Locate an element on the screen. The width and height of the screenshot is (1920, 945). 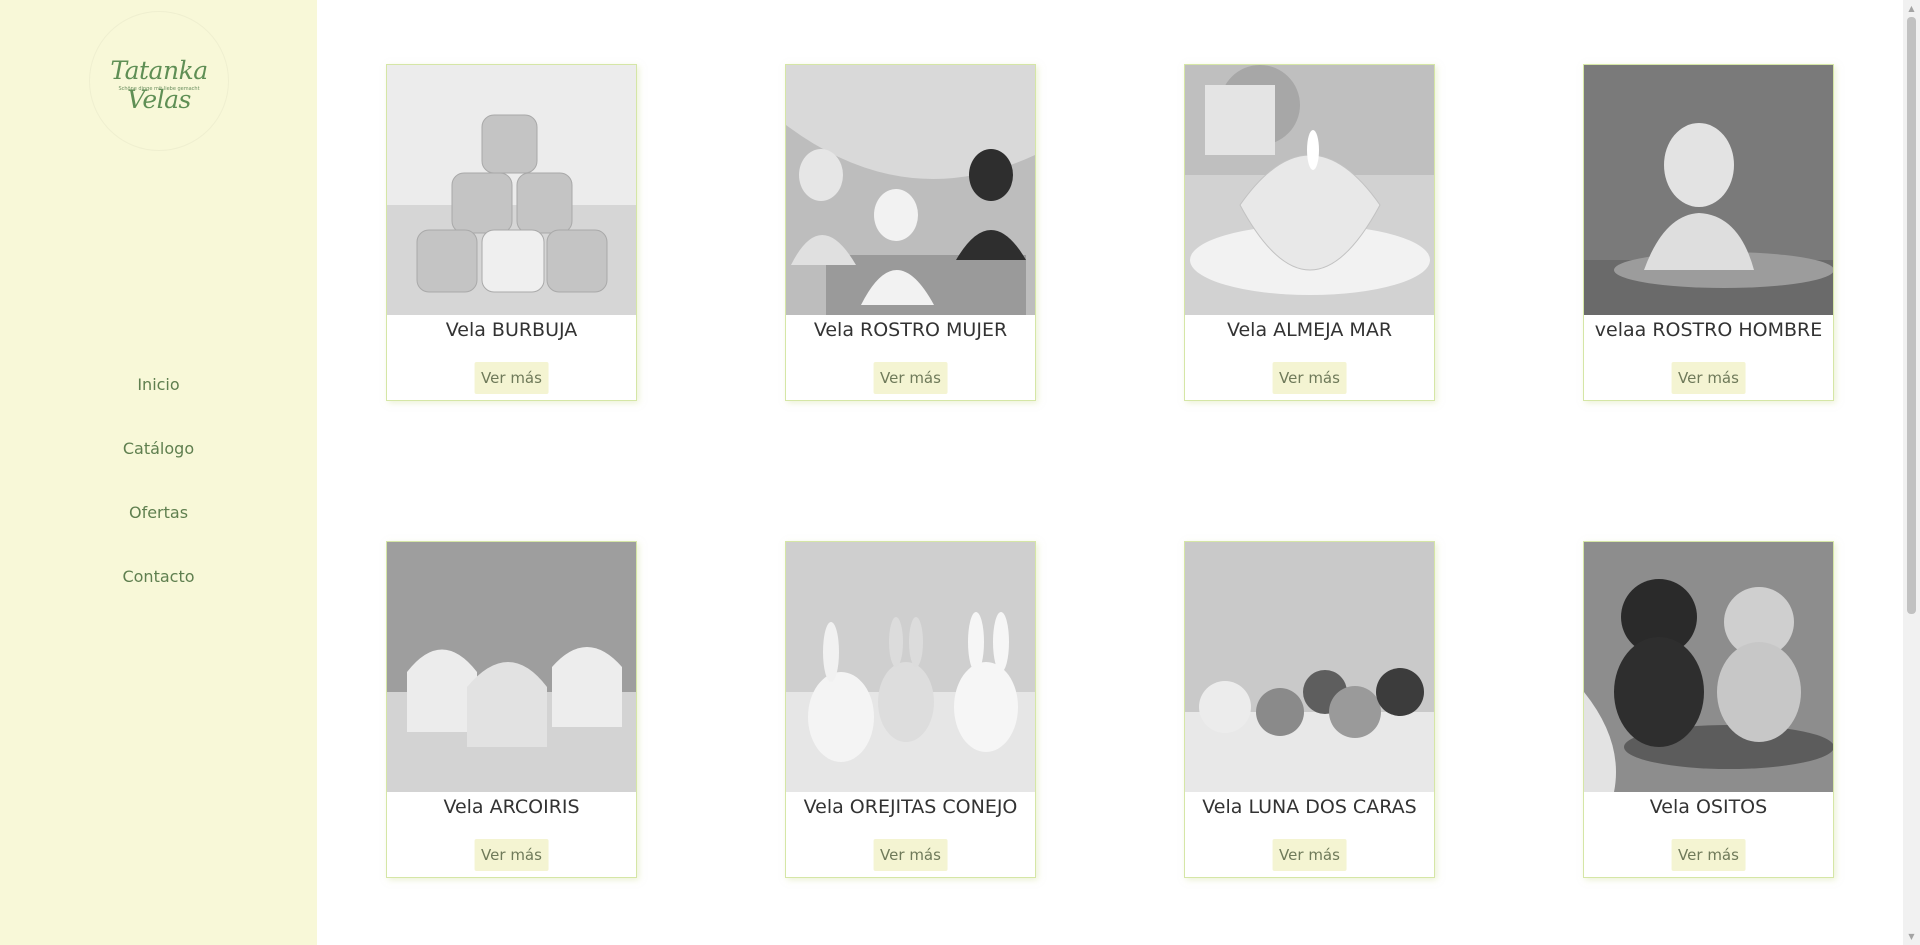
product-card: Vela ROSTRO MUJER Ver más is located at coordinates (910, 232).